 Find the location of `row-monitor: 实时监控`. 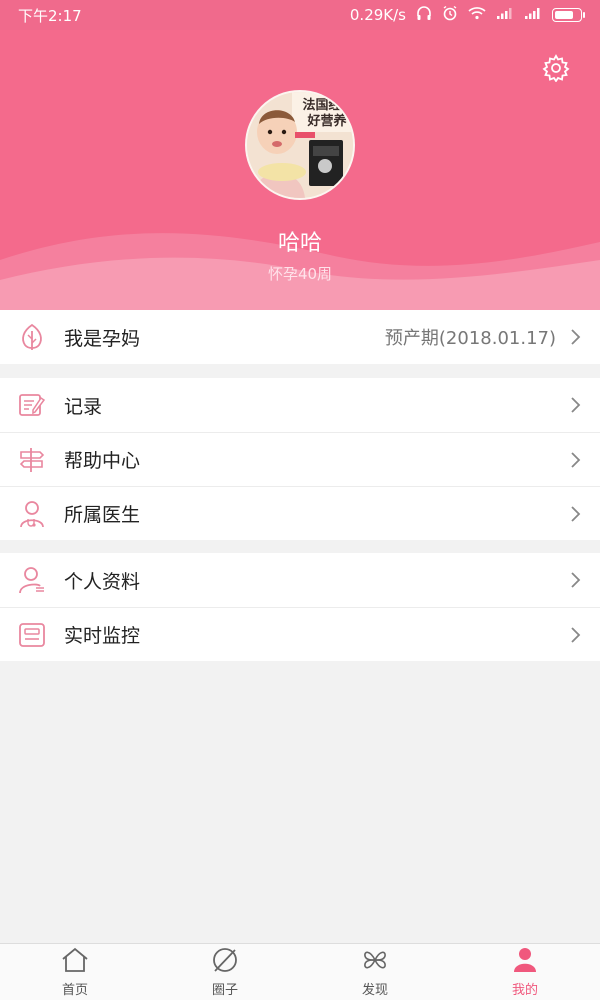

row-monitor: 实时监控 is located at coordinates (300, 634).